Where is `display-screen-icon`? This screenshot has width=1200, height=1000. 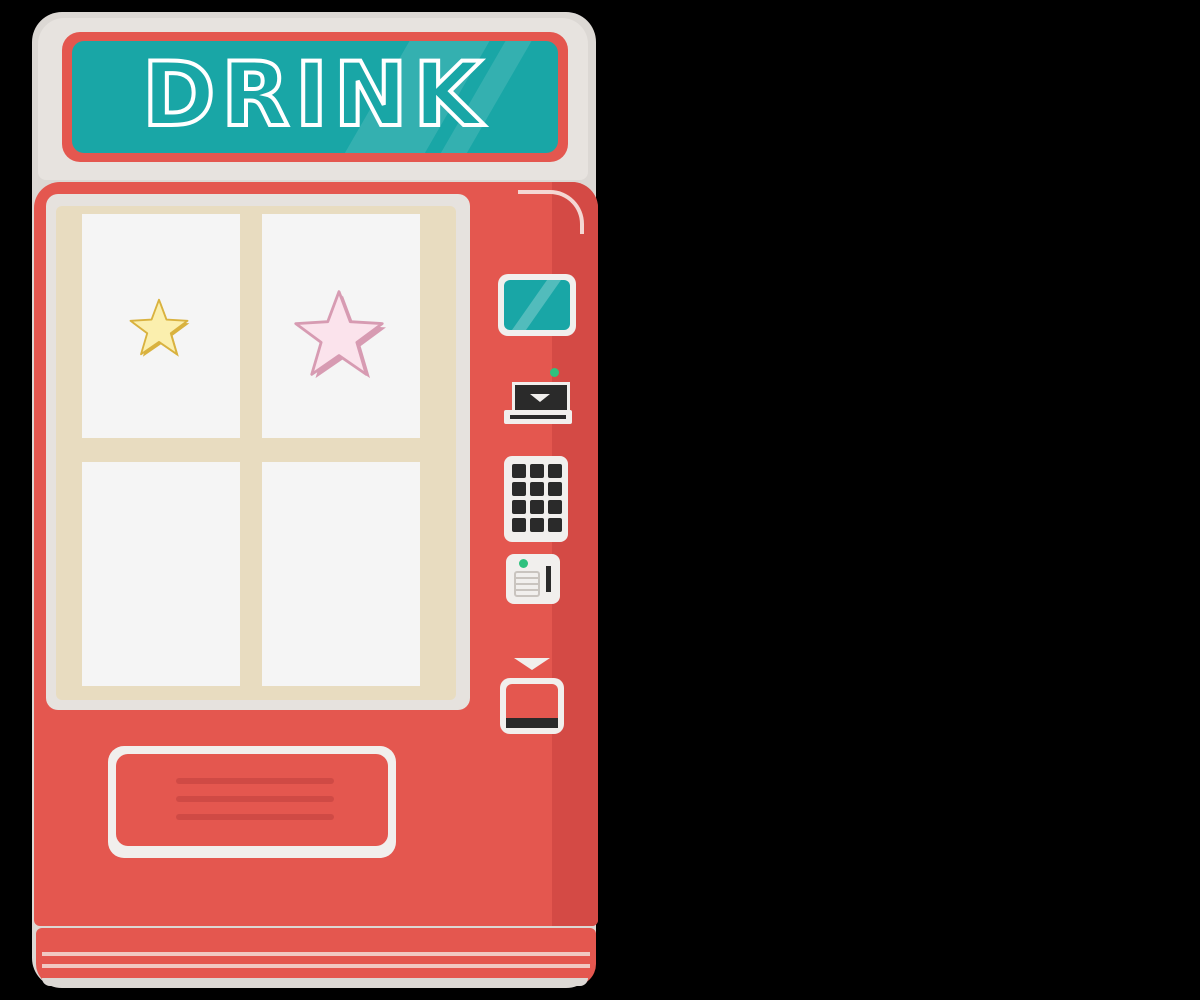 display-screen-icon is located at coordinates (537, 305).